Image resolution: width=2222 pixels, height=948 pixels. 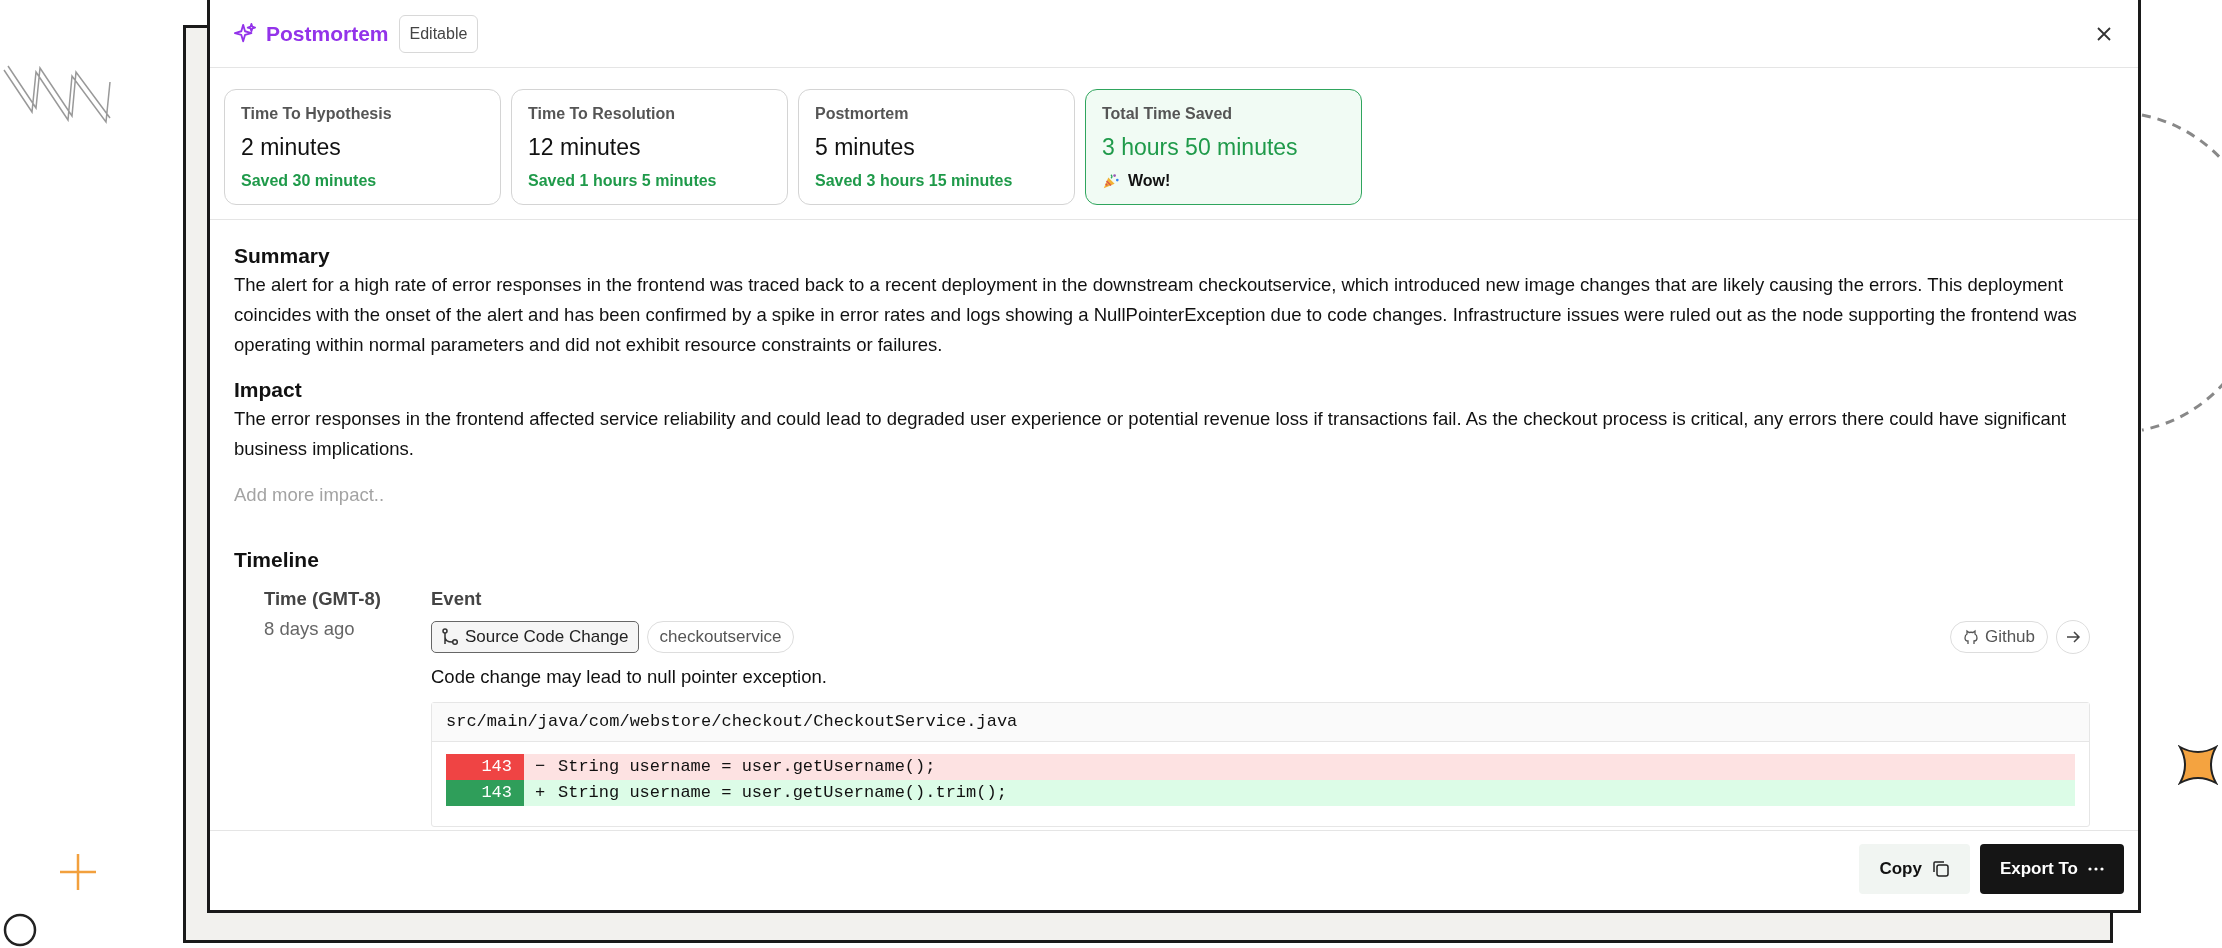 I want to click on copy-button: Copy, so click(x=1914, y=868).